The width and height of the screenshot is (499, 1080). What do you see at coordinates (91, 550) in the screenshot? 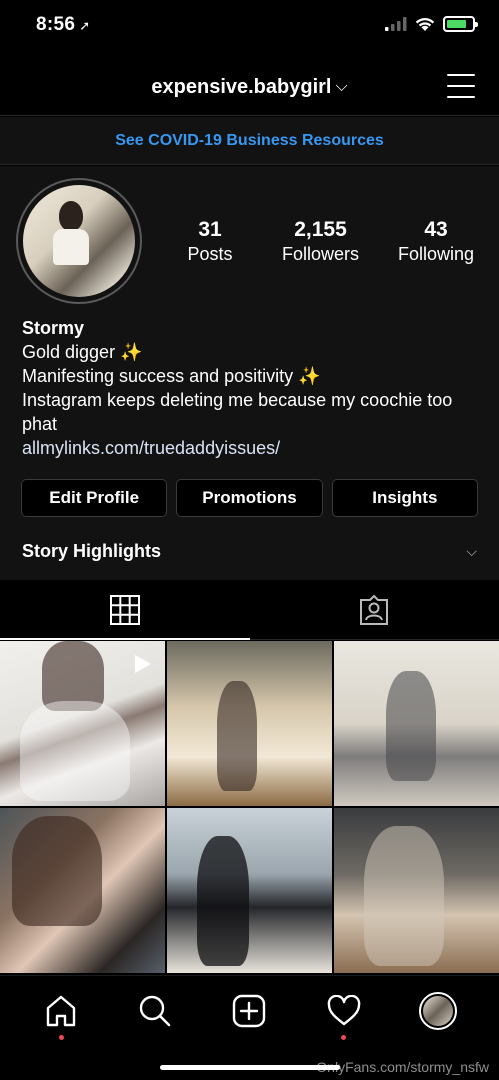
I see `story-highlights-label: Story Highlights` at bounding box center [91, 550].